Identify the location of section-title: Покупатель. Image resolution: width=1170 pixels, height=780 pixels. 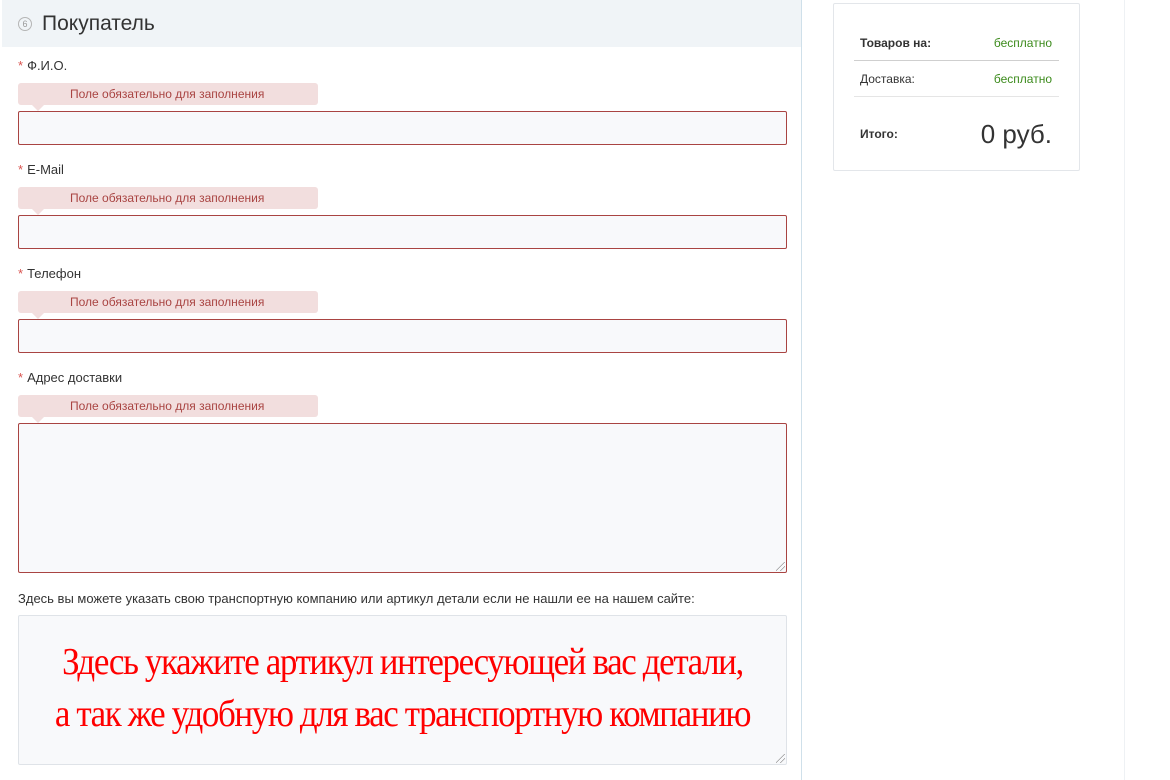
(98, 23).